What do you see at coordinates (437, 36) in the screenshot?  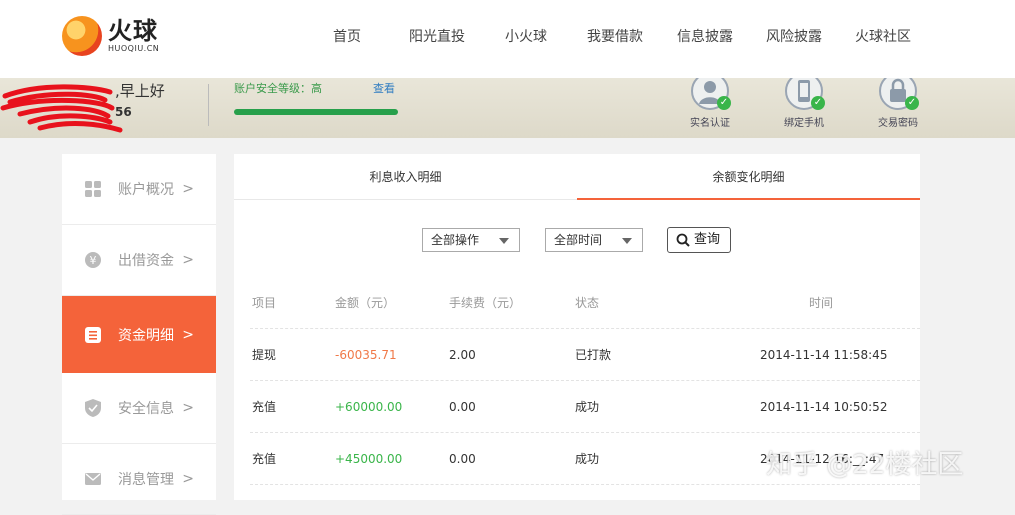 I see `nav-direct-invest: 阳光直投` at bounding box center [437, 36].